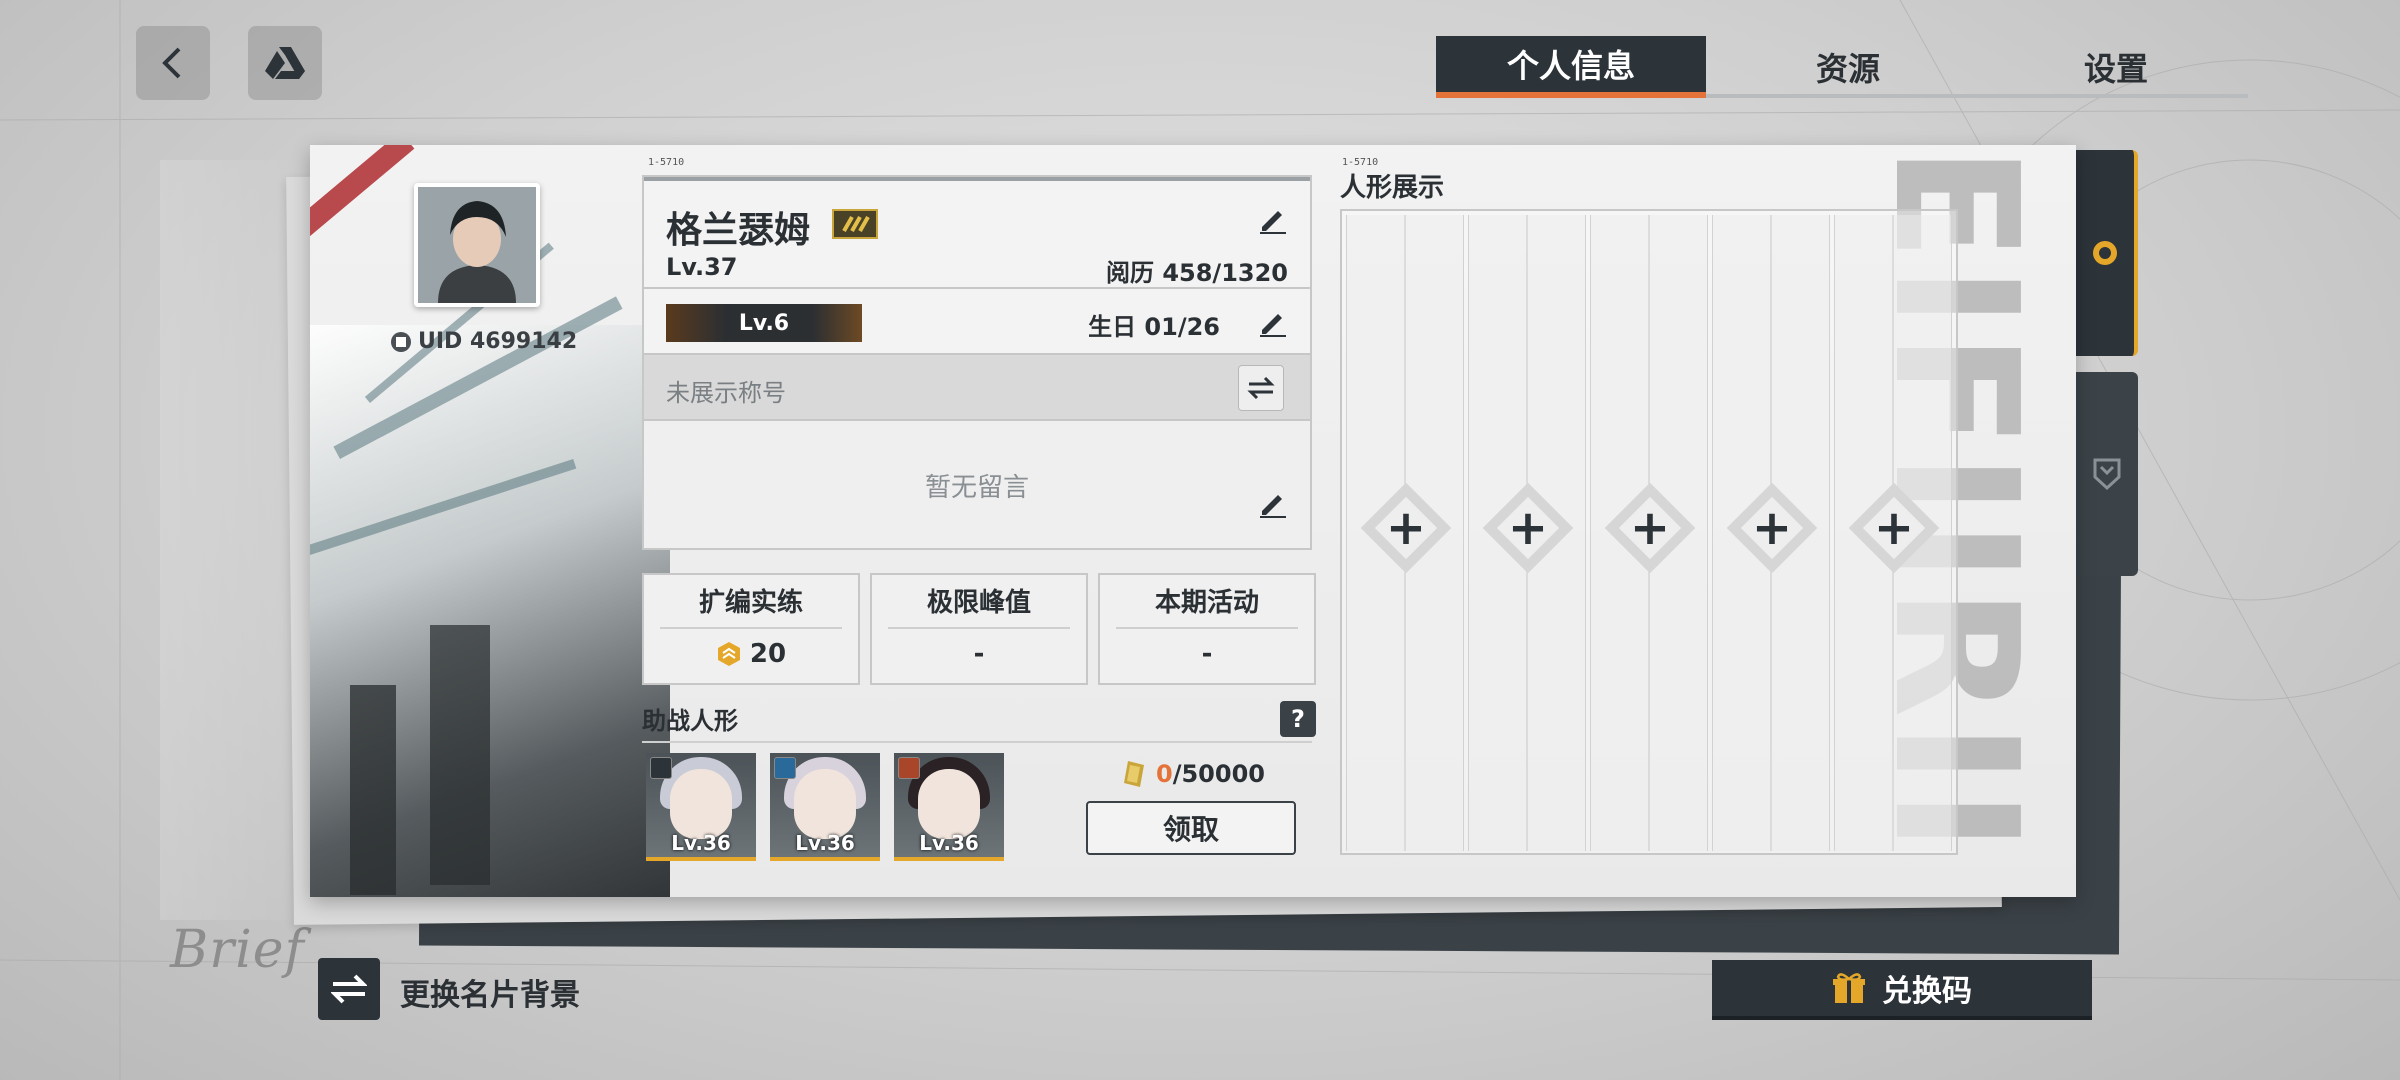 The width and height of the screenshot is (2400, 1080). What do you see at coordinates (1849, 988) in the screenshot?
I see `gift-icon` at bounding box center [1849, 988].